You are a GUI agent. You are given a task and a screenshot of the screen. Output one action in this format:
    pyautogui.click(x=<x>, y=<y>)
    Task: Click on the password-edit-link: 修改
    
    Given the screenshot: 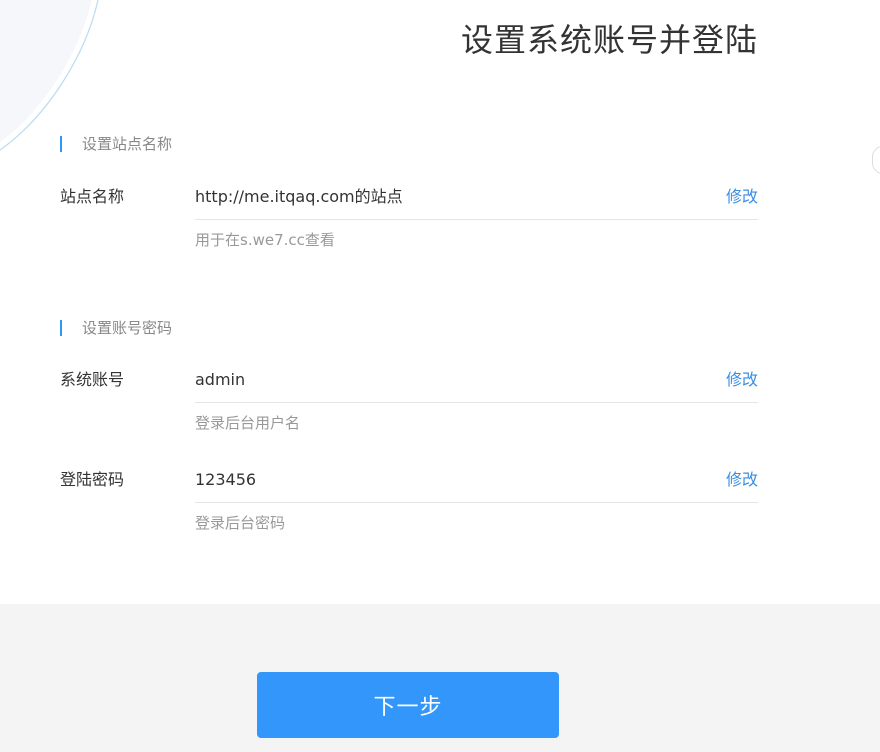 What is the action you would take?
    pyautogui.click(x=742, y=480)
    